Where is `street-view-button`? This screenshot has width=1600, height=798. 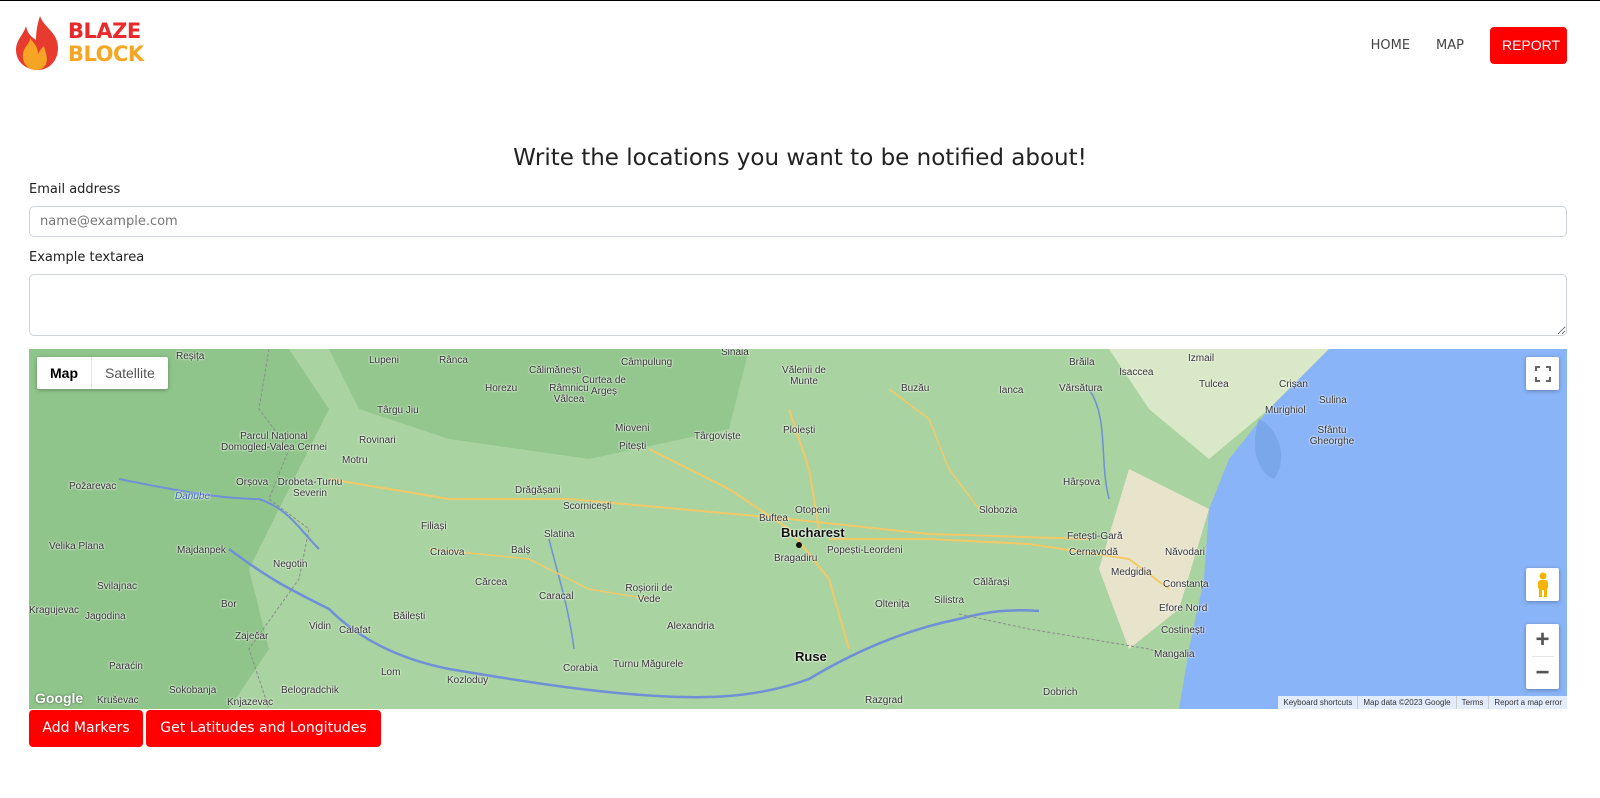 street-view-button is located at coordinates (1542, 584).